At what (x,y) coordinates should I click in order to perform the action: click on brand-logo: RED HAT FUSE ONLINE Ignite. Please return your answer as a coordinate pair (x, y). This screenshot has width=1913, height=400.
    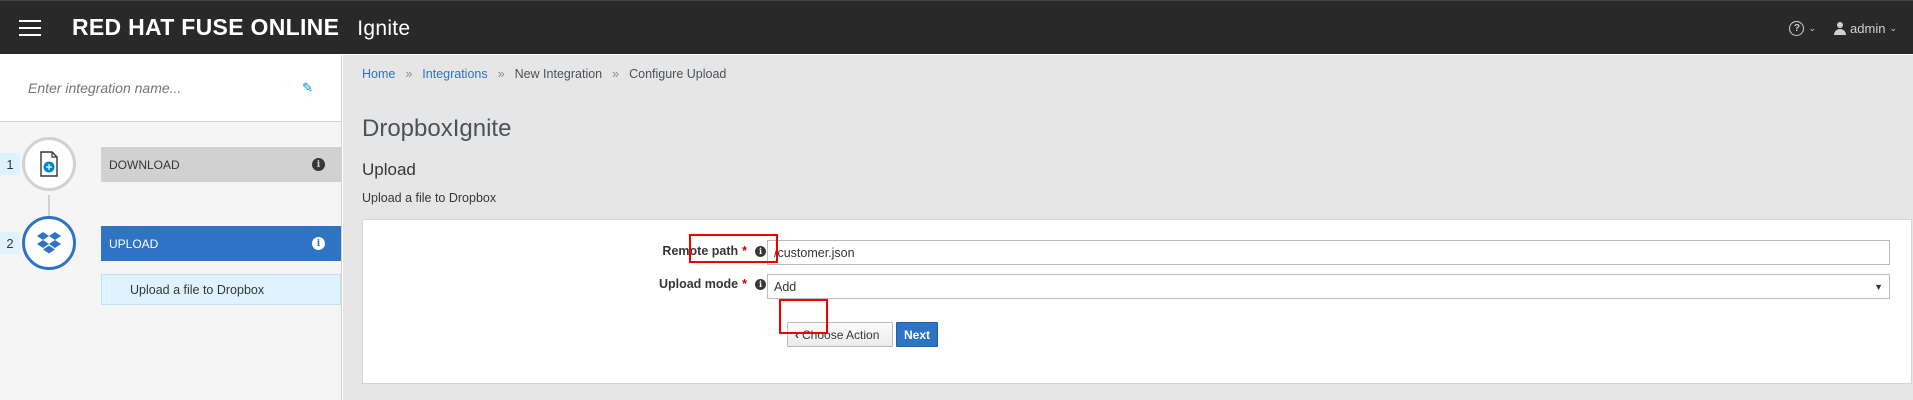
    Looking at the image, I should click on (241, 27).